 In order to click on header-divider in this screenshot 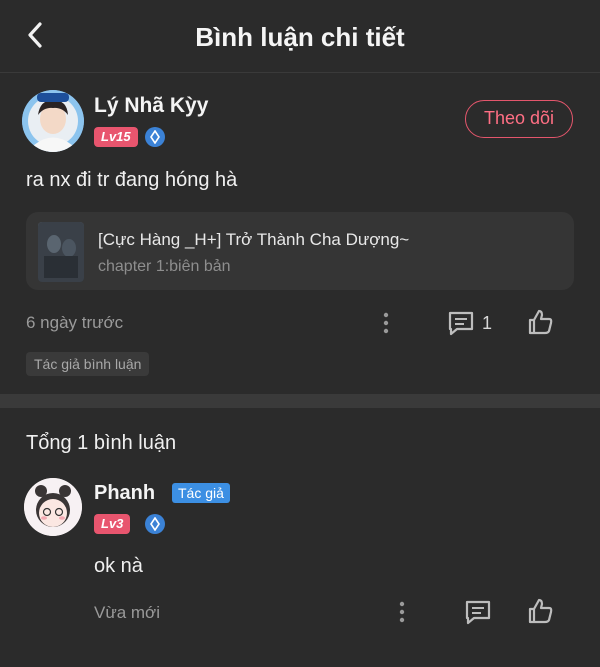, I will do `click(300, 72)`.